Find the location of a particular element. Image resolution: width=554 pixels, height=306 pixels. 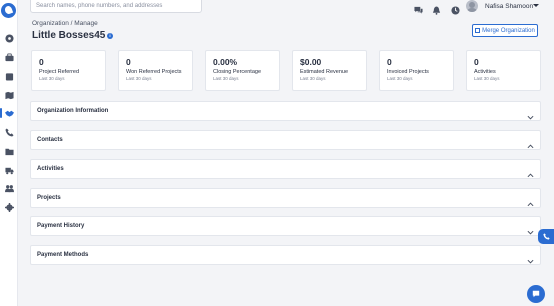

panel-projects: Projects is located at coordinates (285, 198).